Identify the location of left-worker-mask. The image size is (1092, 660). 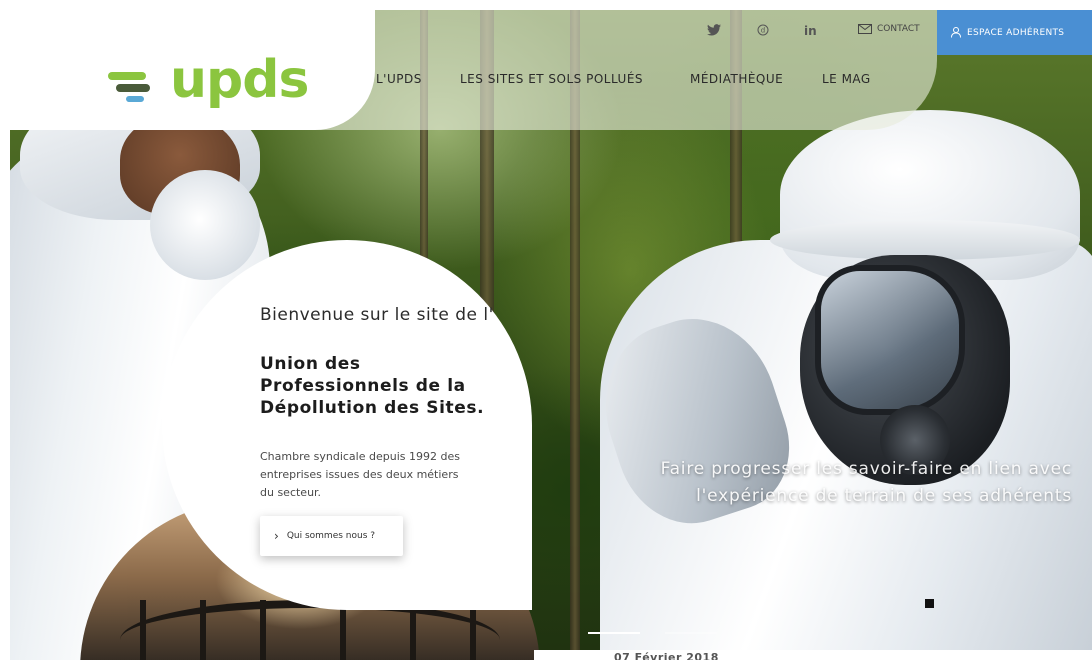
(205, 225).